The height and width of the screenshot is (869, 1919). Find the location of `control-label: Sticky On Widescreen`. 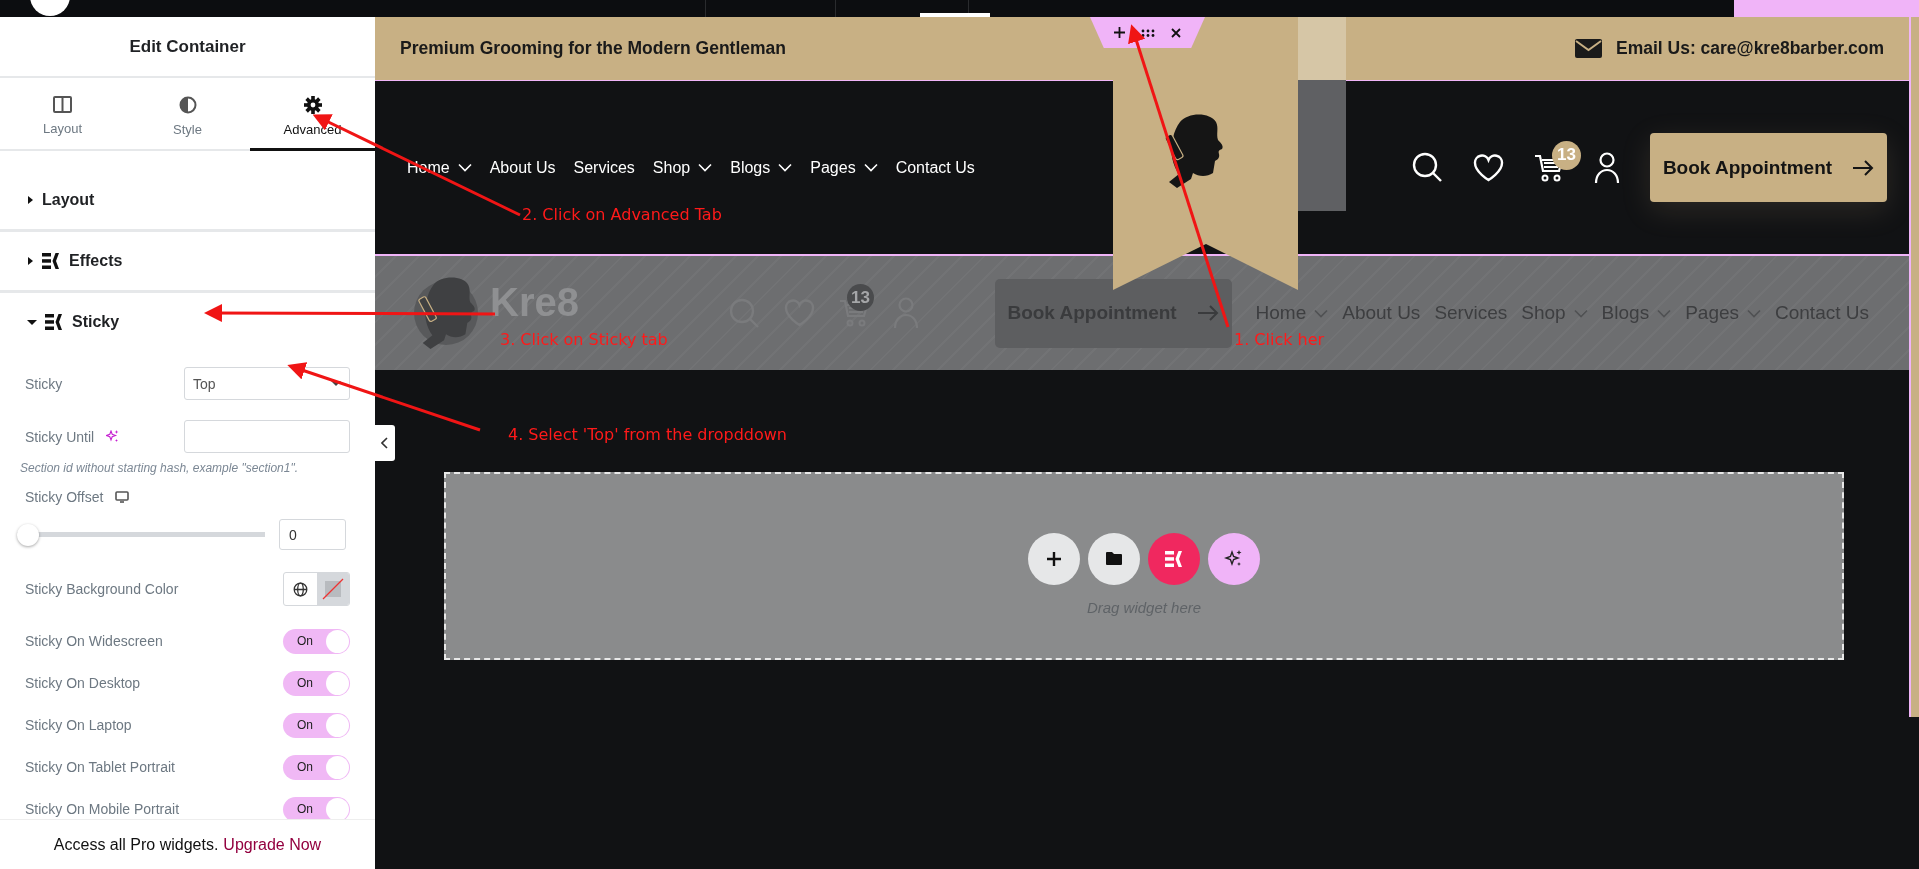

control-label: Sticky On Widescreen is located at coordinates (94, 641).